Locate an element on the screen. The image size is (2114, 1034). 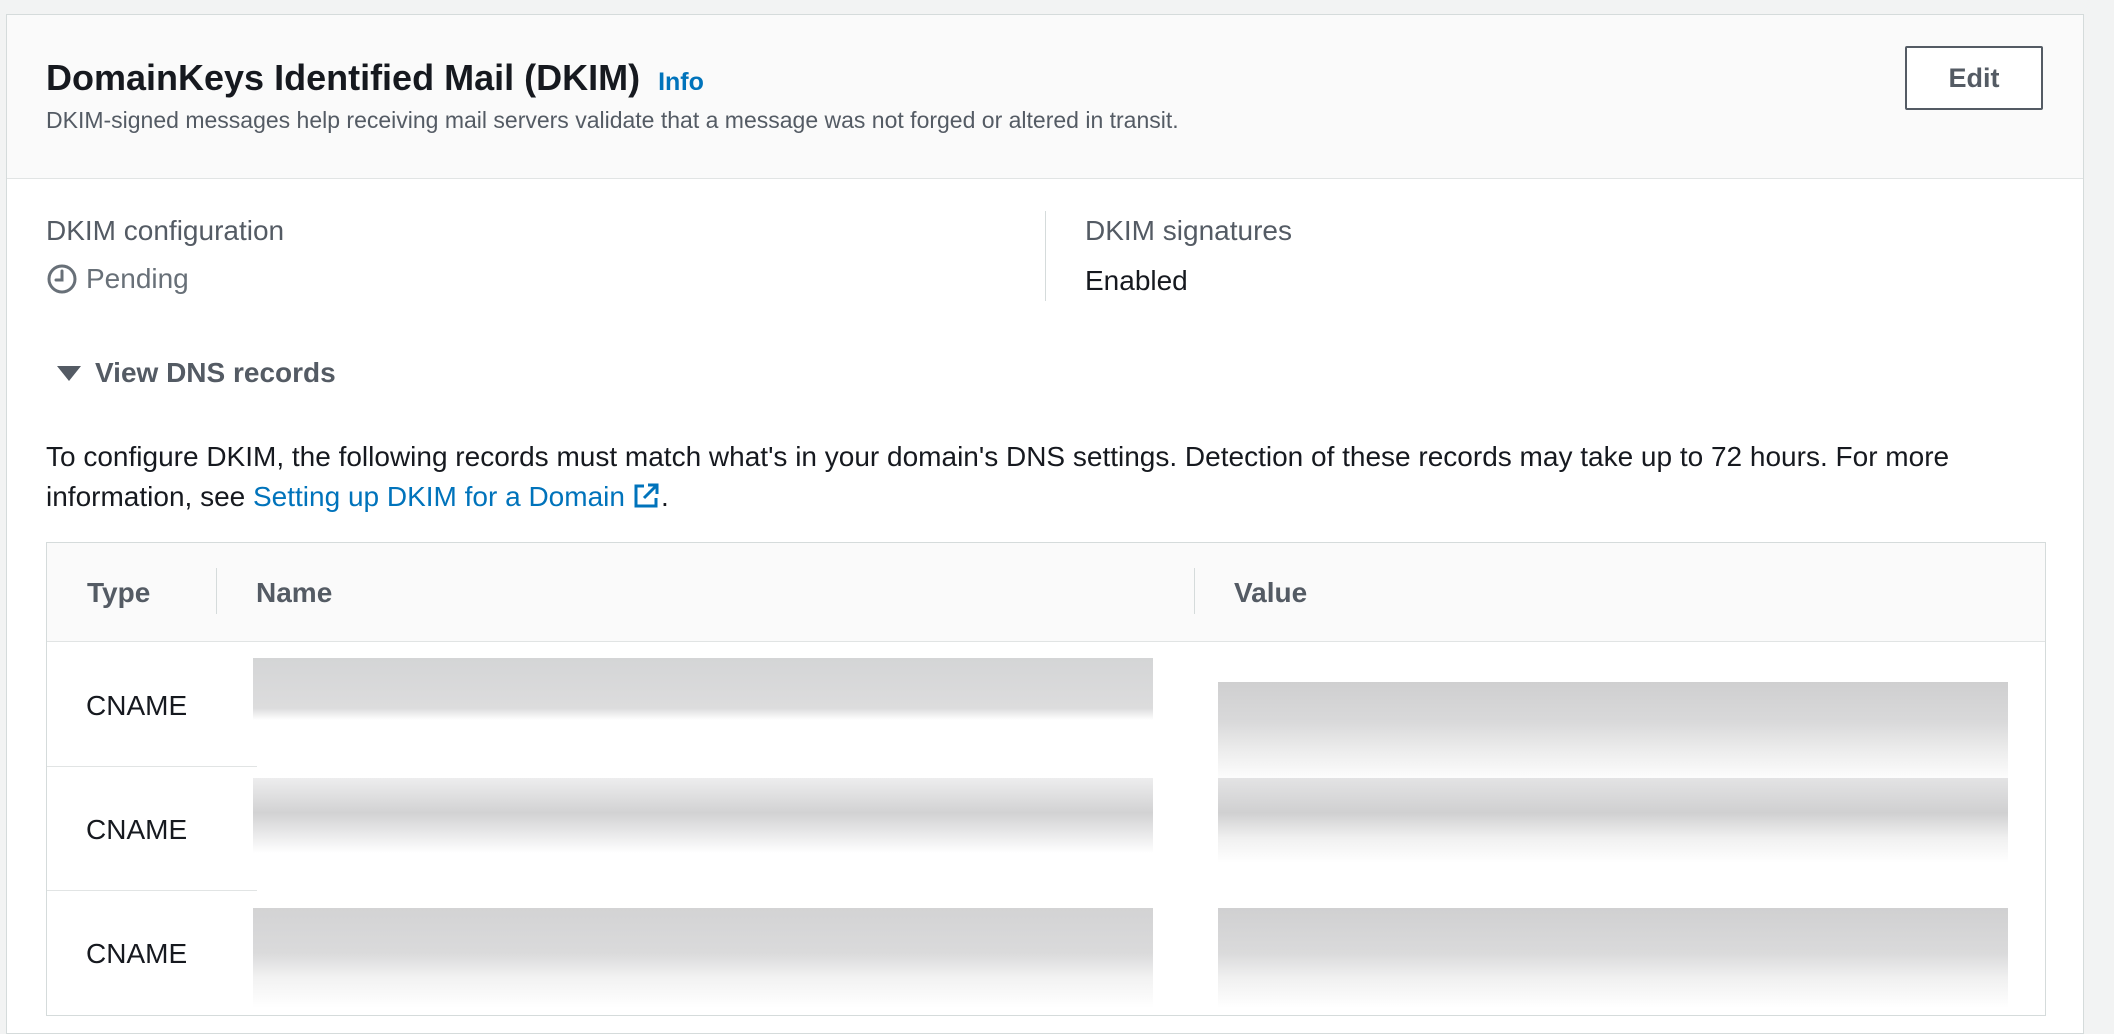
column-divider is located at coordinates (1045, 256).